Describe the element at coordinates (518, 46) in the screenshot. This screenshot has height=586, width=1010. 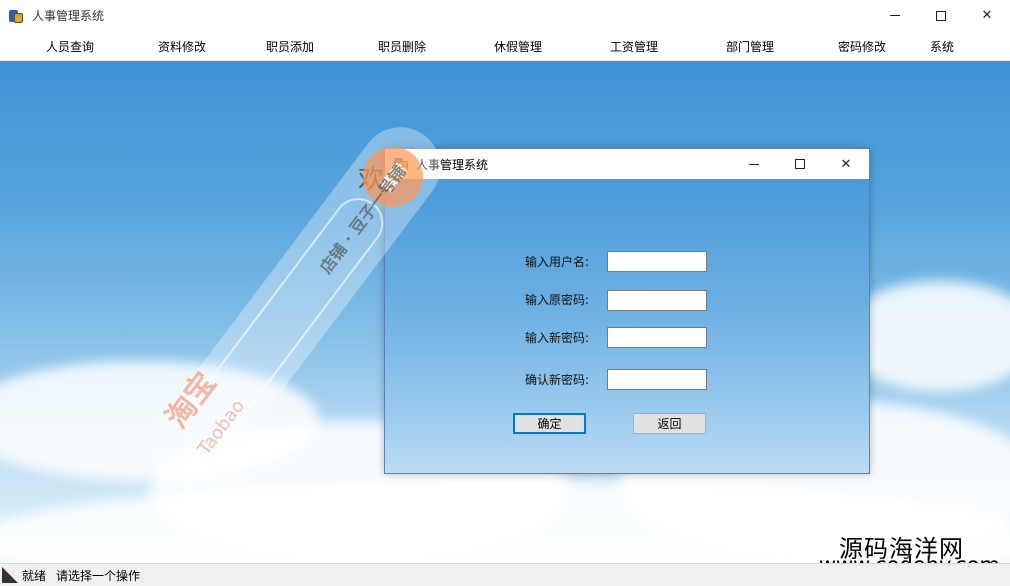
I see `menu-item-leave: 休假管理` at that location.